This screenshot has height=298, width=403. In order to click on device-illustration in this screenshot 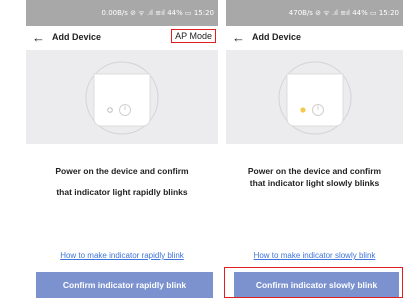, I will do `click(314, 97)`.